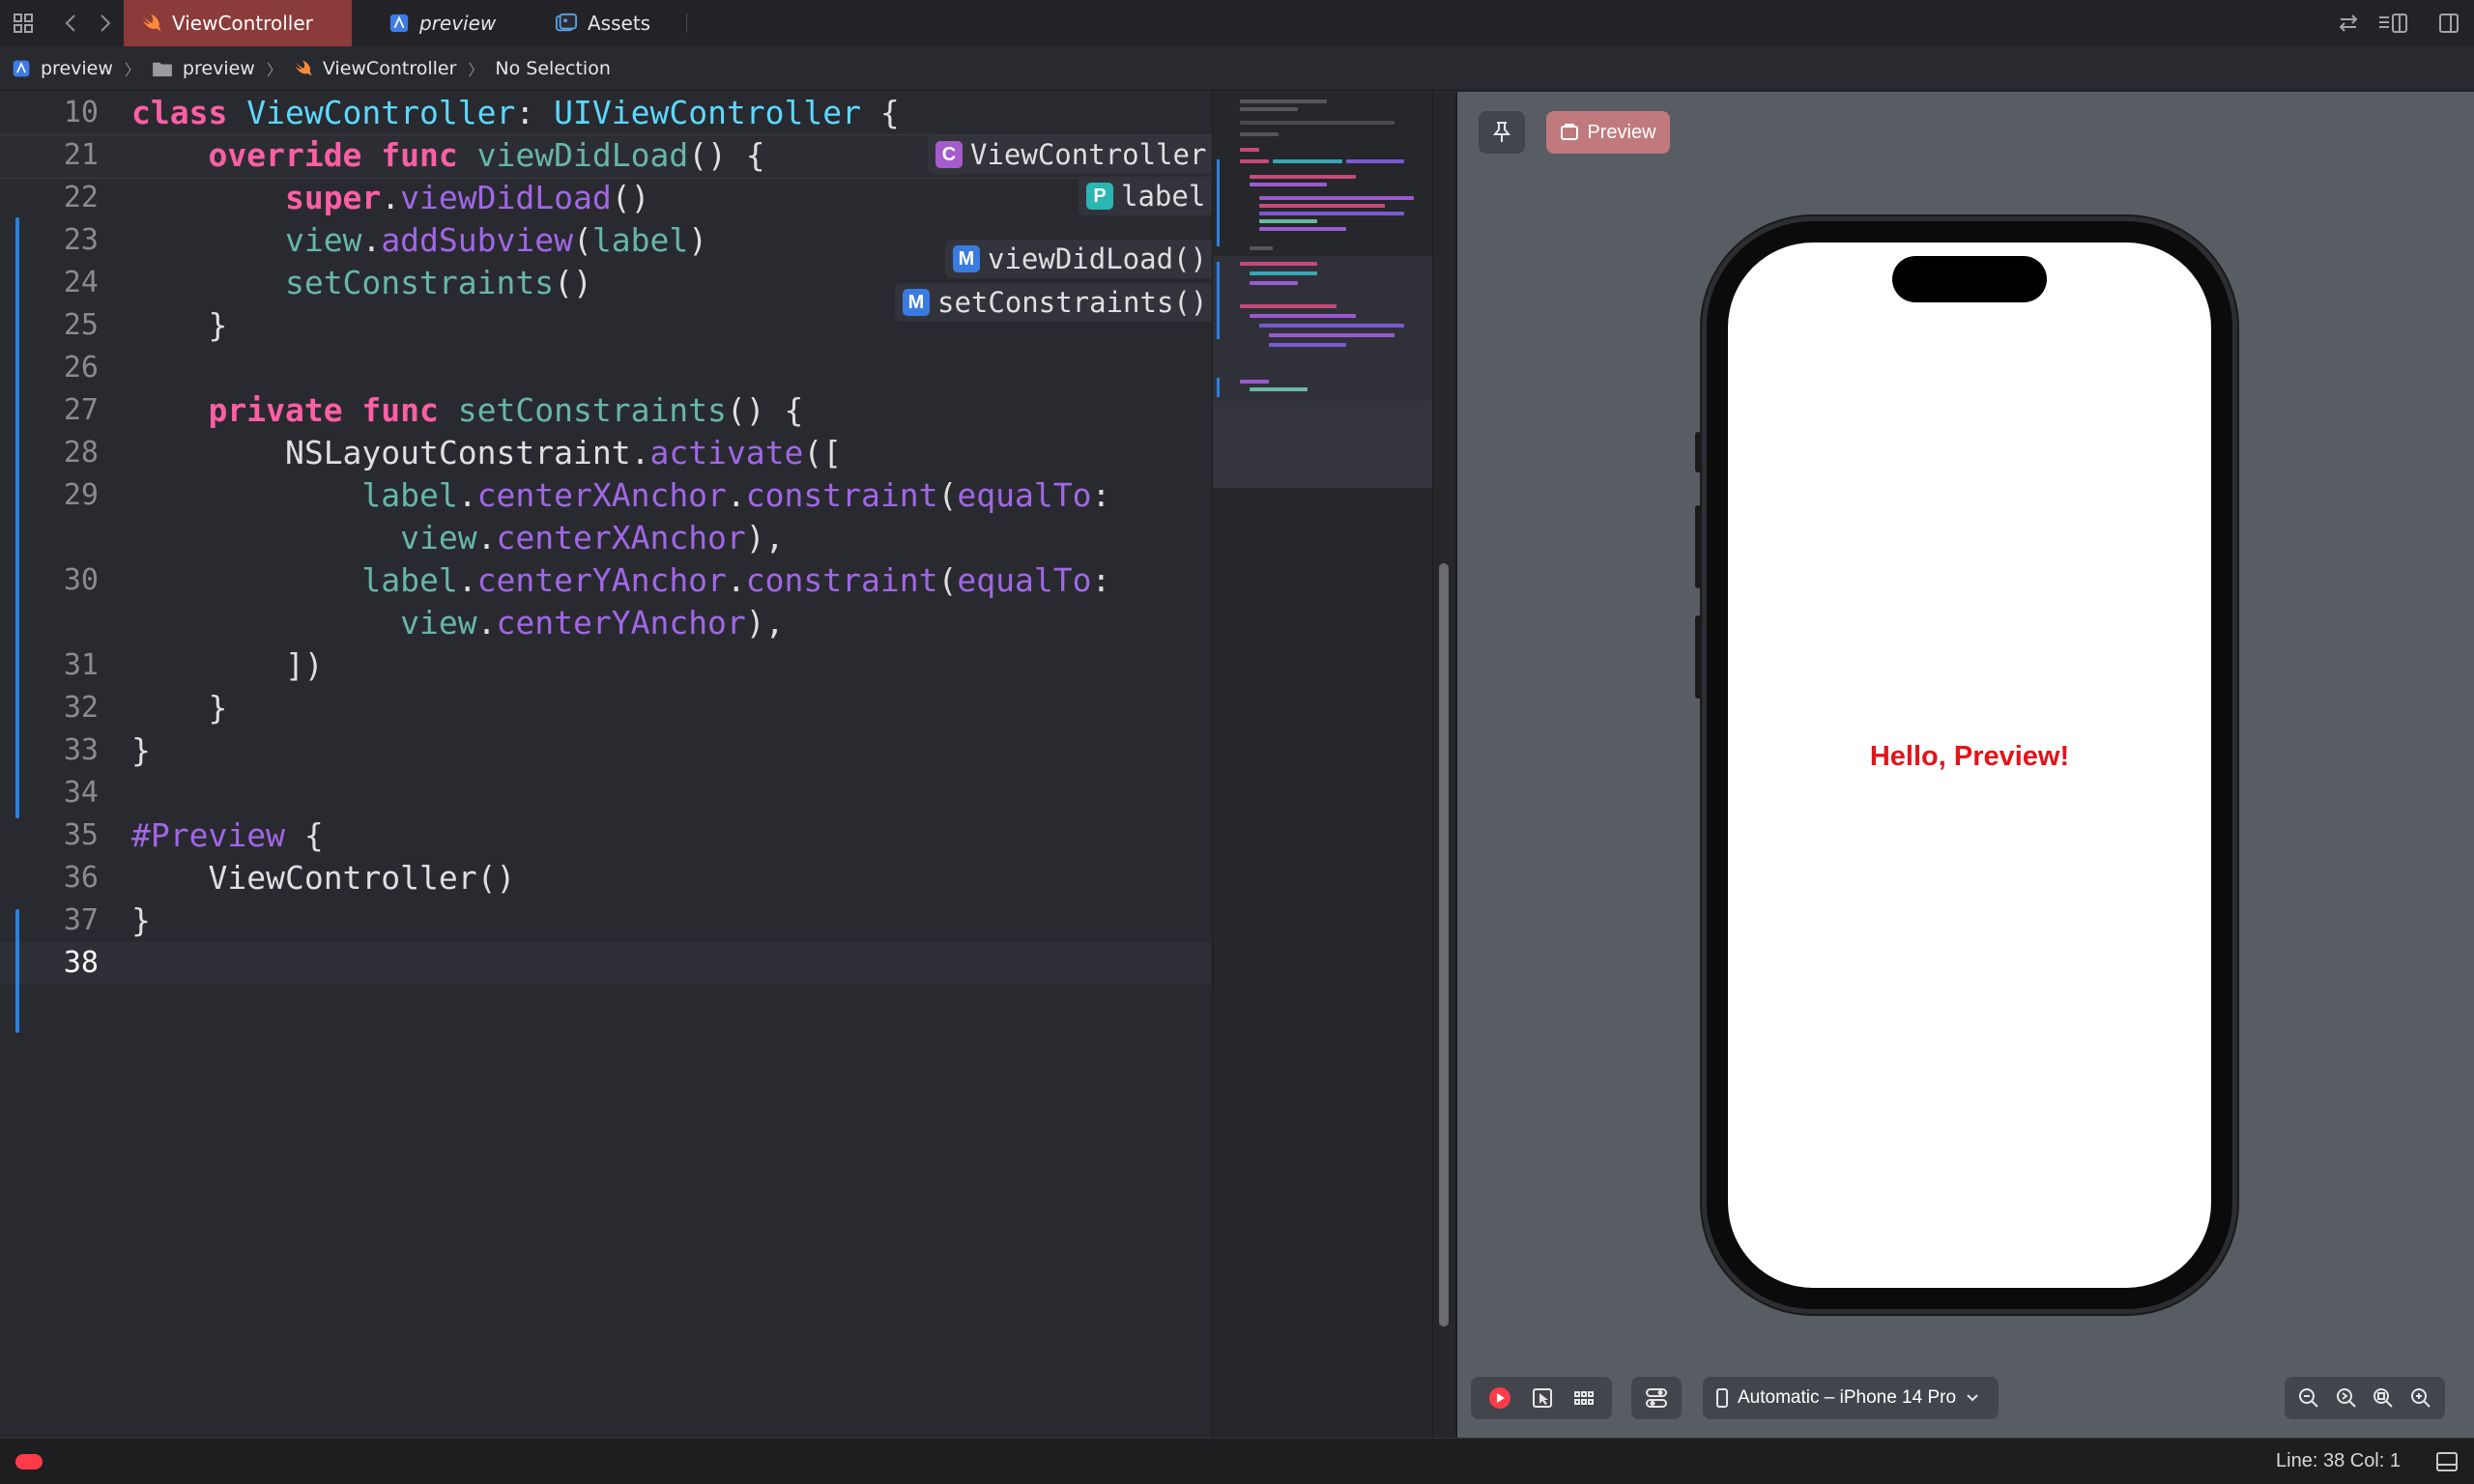 The width and height of the screenshot is (2474, 1484). What do you see at coordinates (602, 580) in the screenshot?
I see `code-token: centerYAnchor` at bounding box center [602, 580].